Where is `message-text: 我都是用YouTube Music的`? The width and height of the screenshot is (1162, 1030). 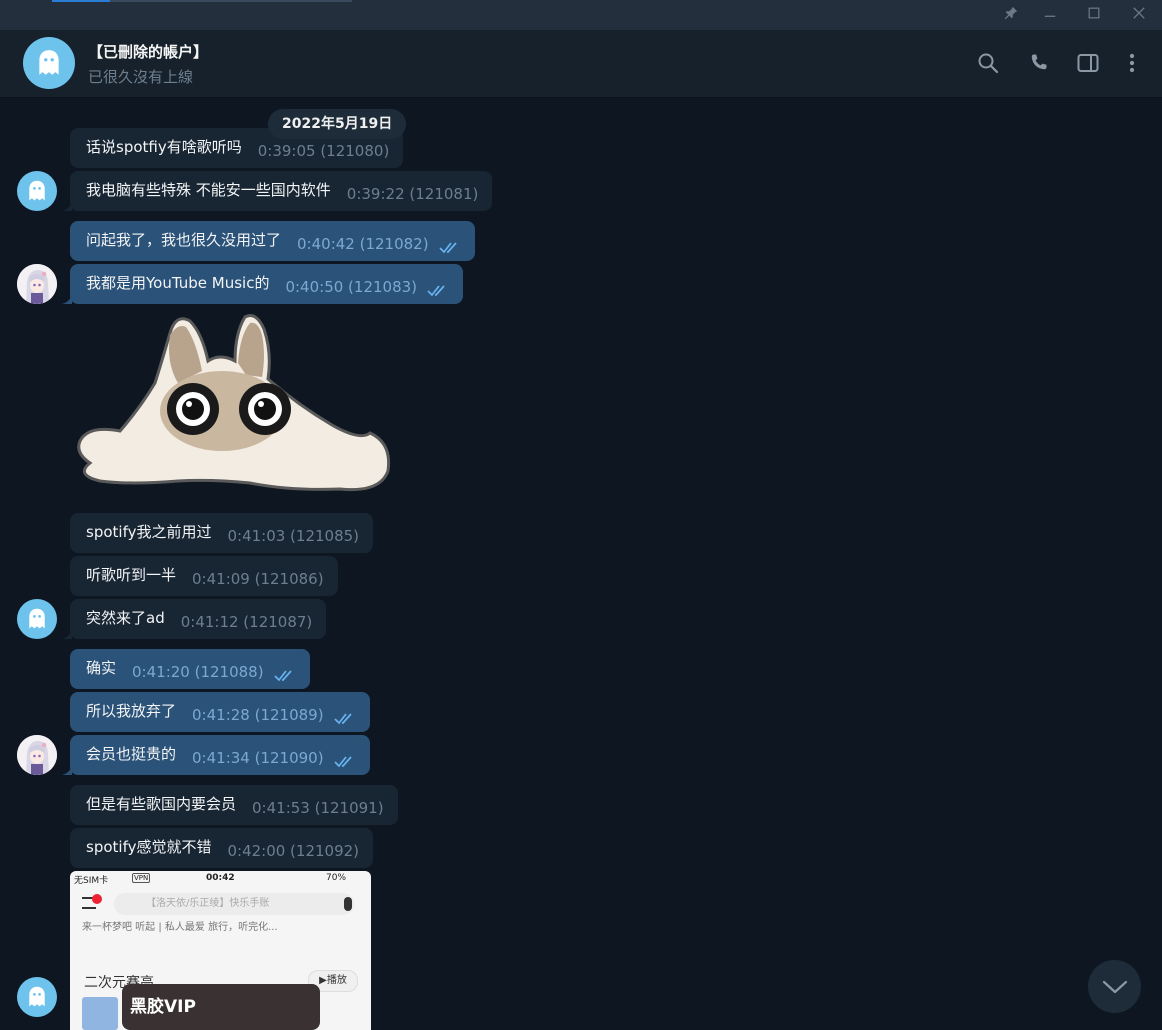 message-text: 我都是用YouTube Music的 is located at coordinates (178, 282).